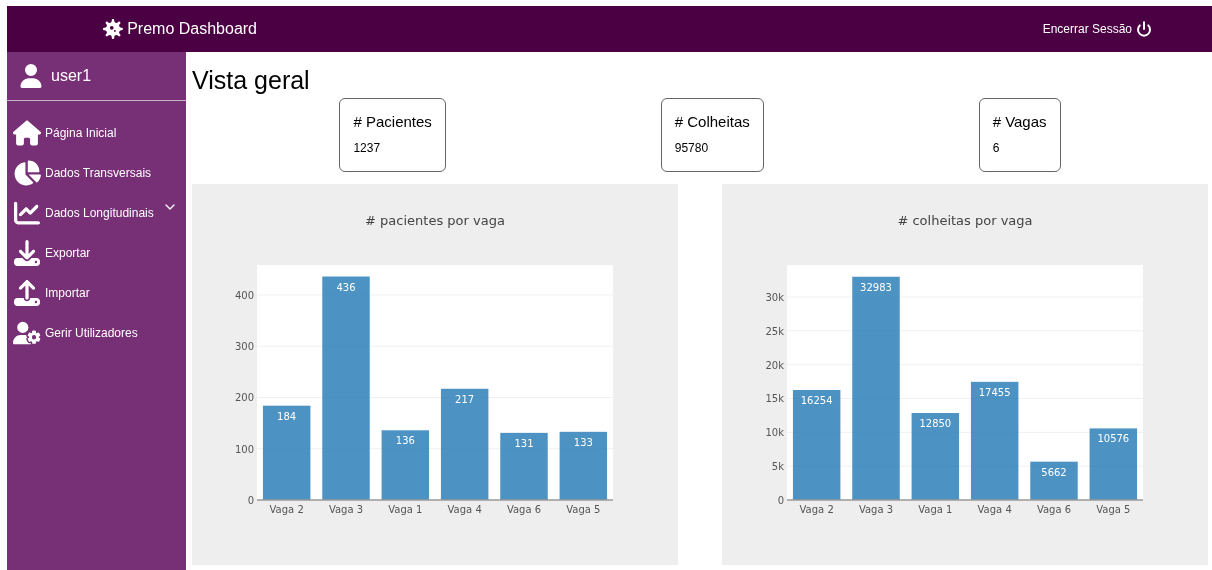  I want to click on stat-label: # Pacientes, so click(392, 122).